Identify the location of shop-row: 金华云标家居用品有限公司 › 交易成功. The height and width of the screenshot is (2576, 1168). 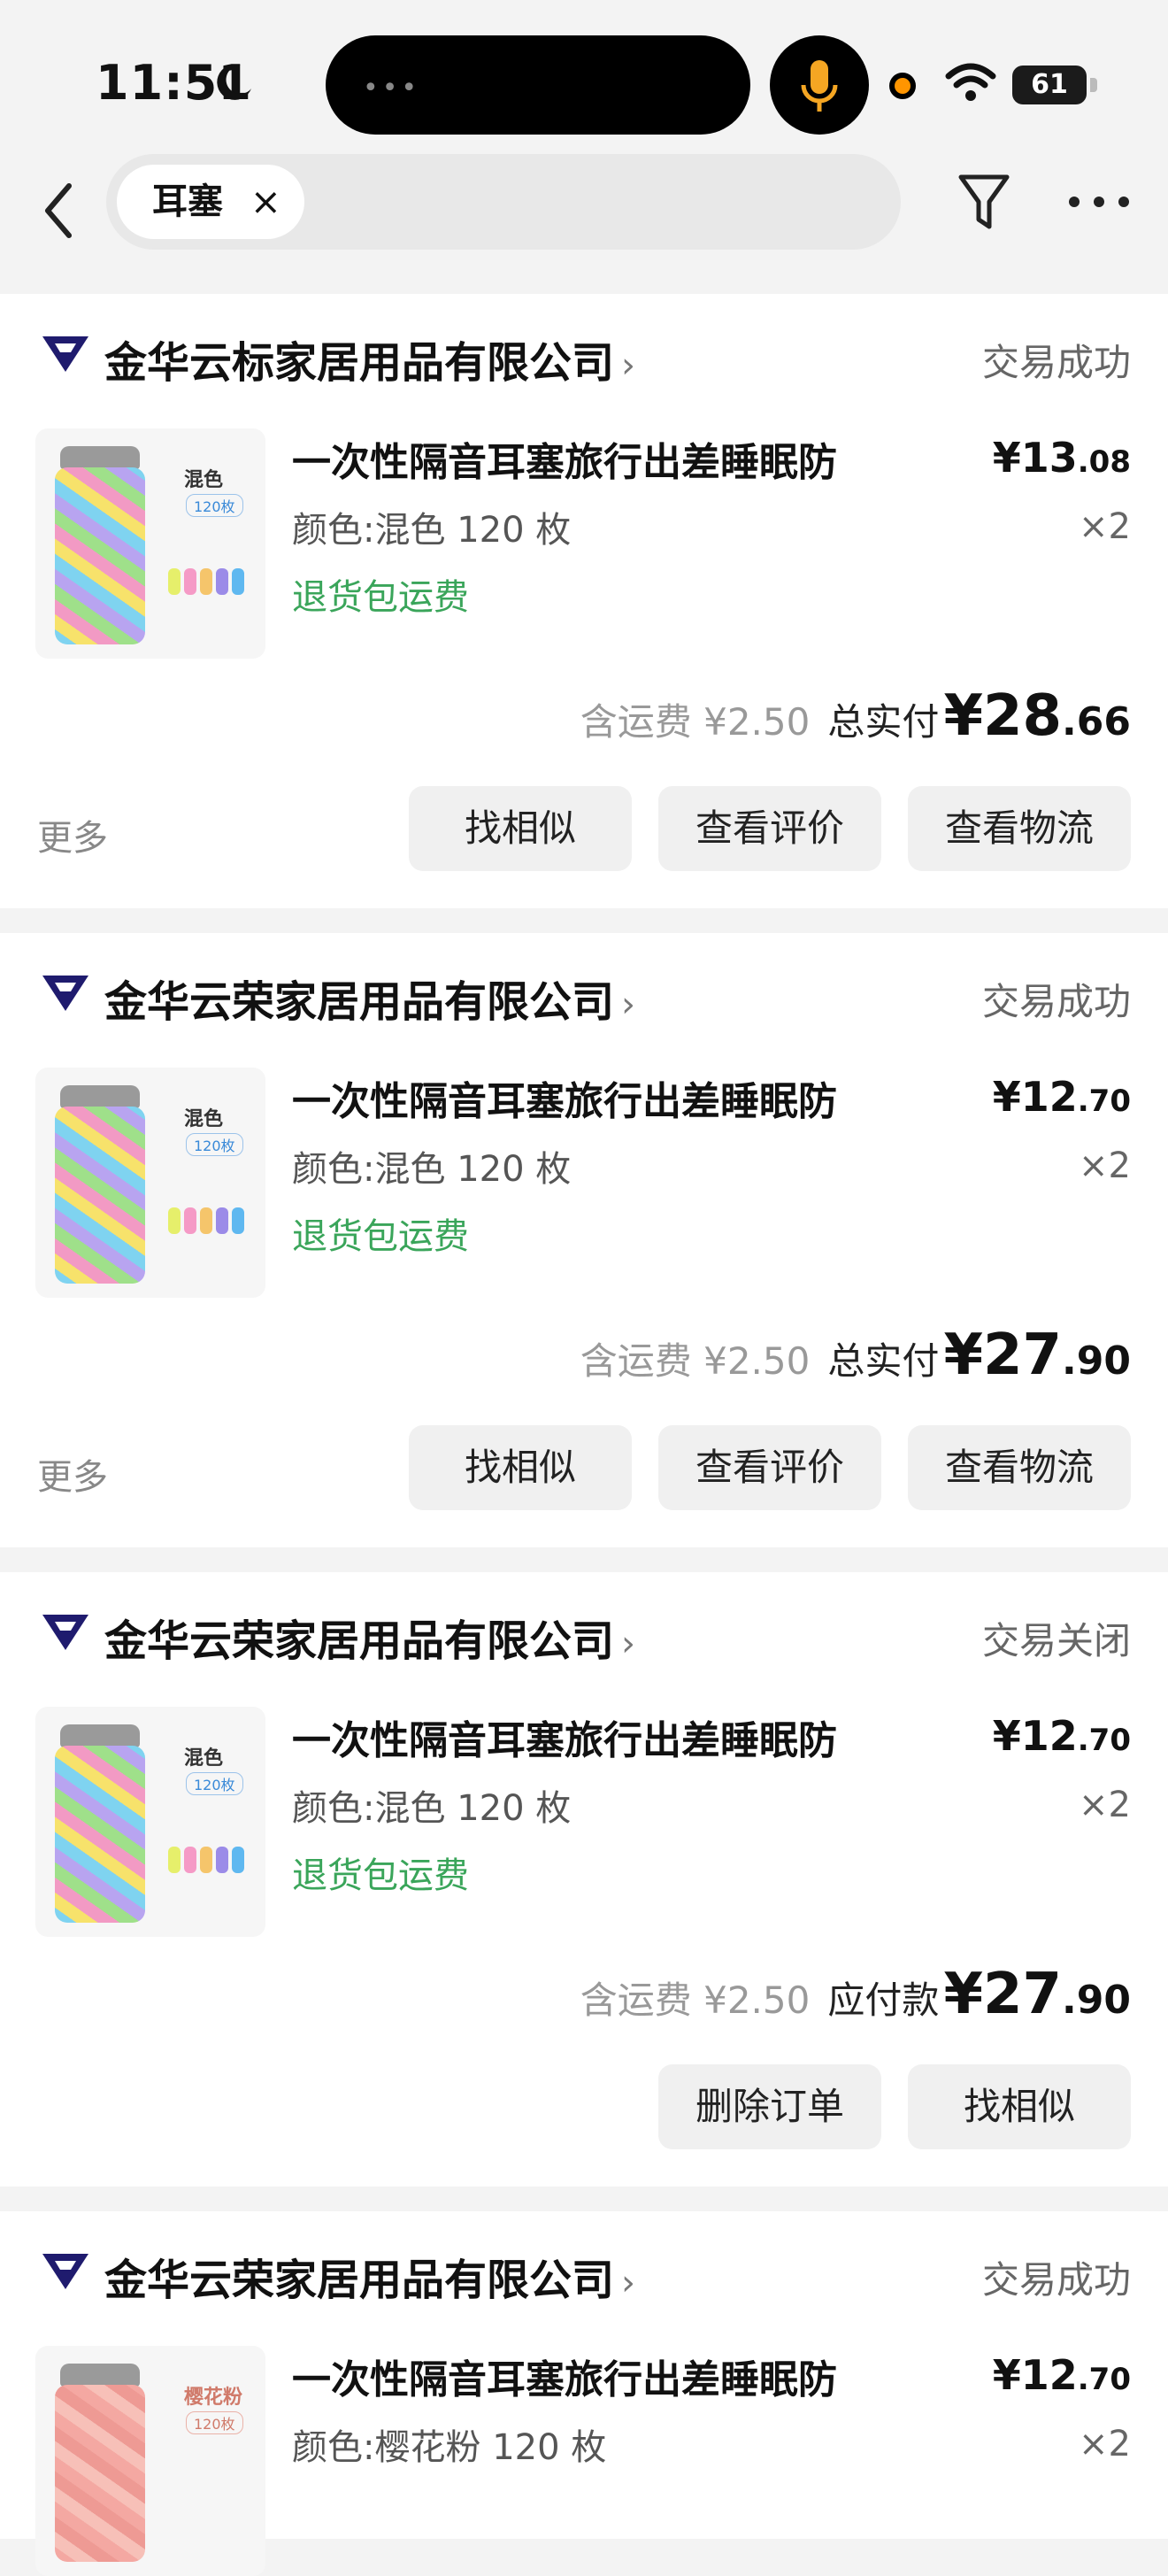
(584, 360).